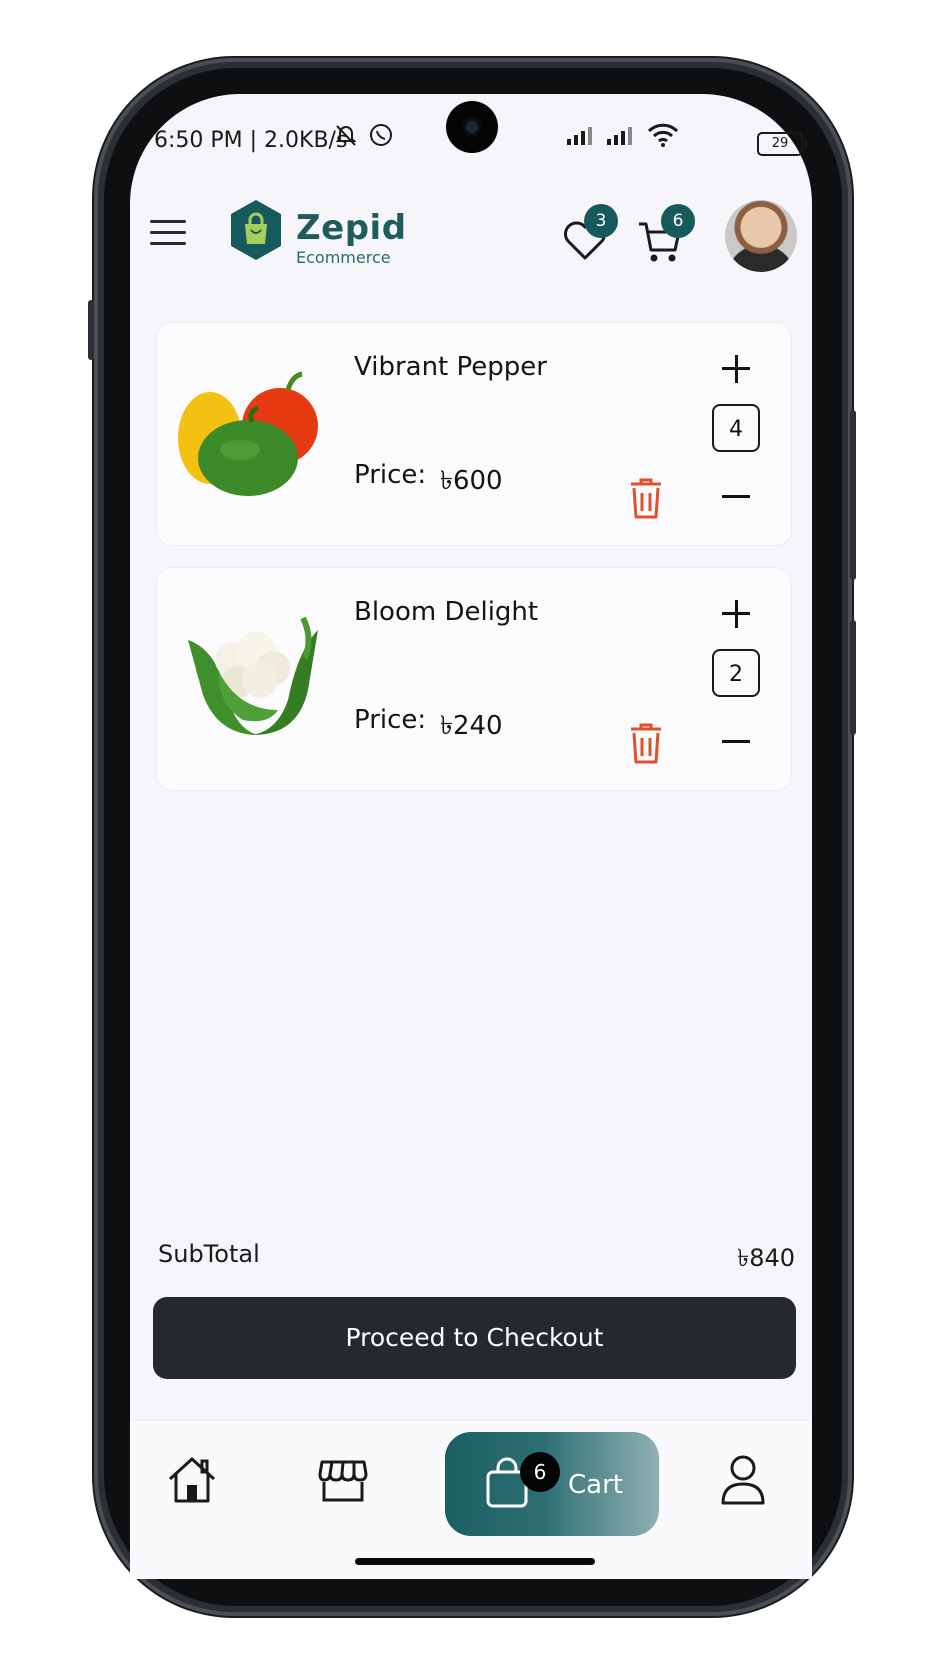  What do you see at coordinates (381, 135) in the screenshot?
I see `whatsapp-icon` at bounding box center [381, 135].